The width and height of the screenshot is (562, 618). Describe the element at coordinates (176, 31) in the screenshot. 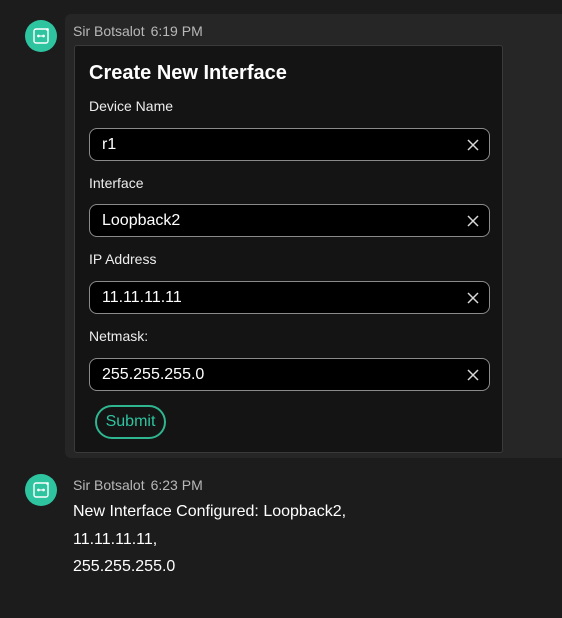

I see `message-time: 6:19 PM` at that location.